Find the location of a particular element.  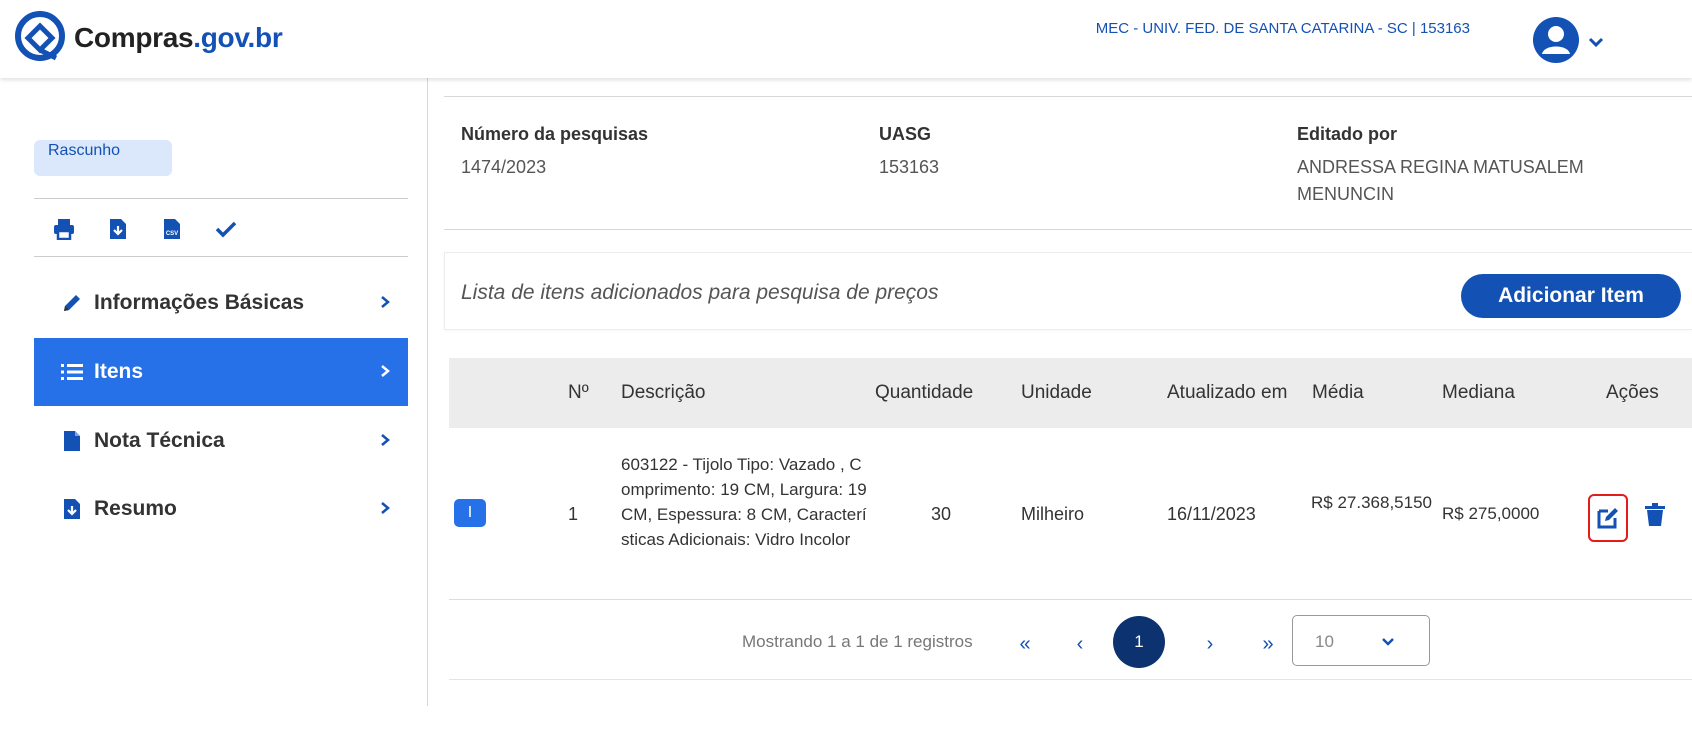

uasg-label: UASG is located at coordinates (905, 134).